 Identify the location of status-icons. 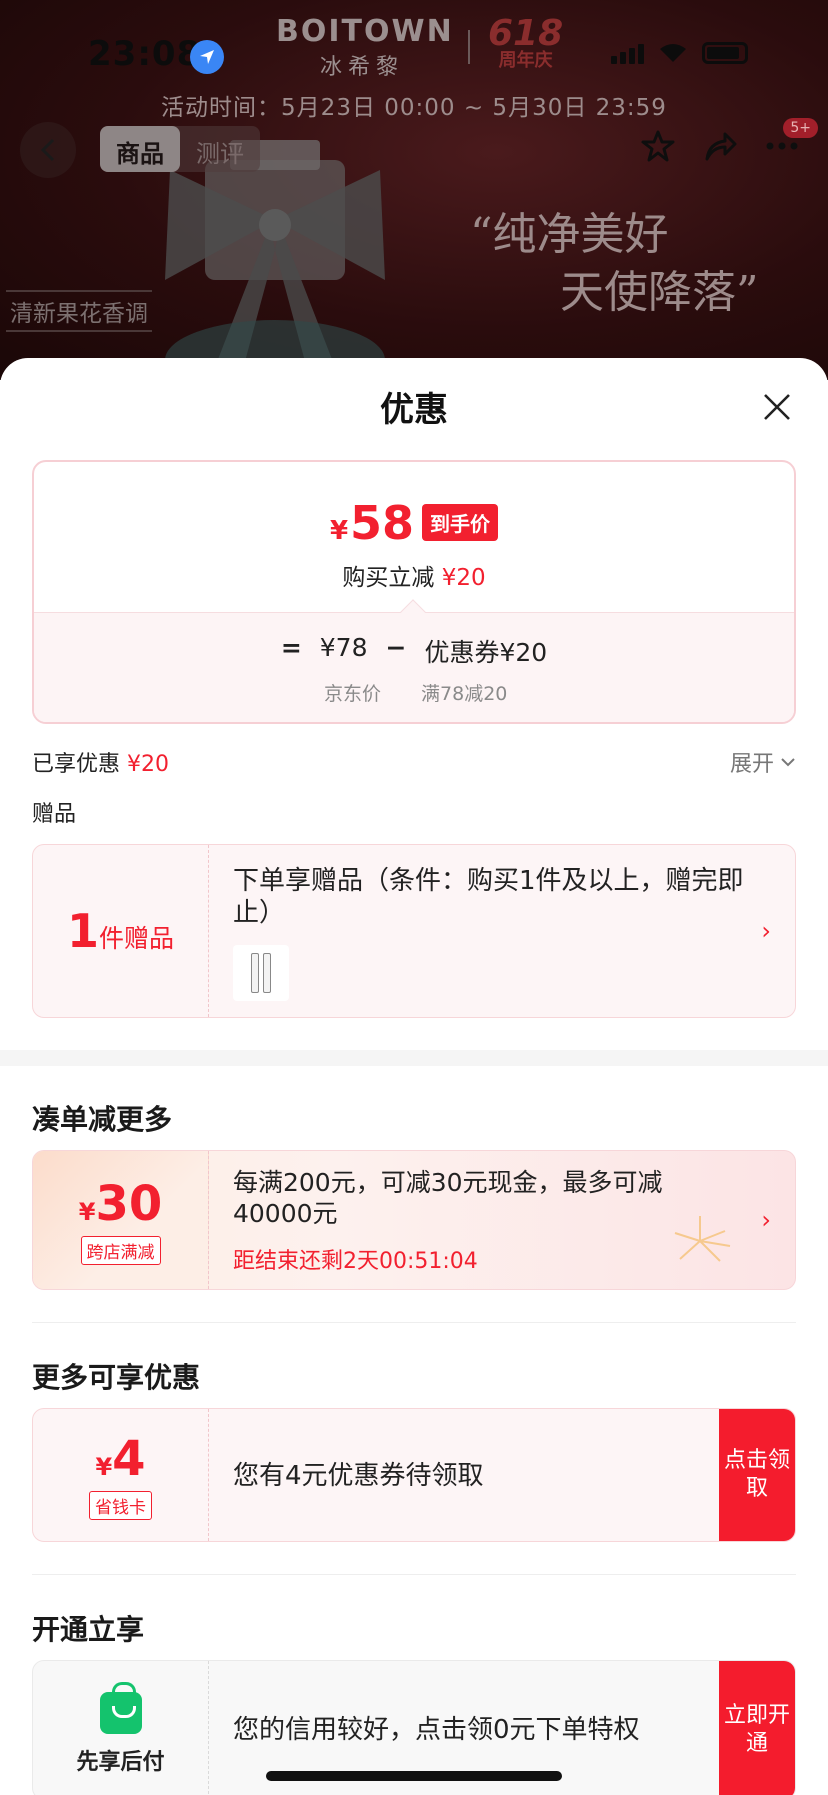
(679, 53).